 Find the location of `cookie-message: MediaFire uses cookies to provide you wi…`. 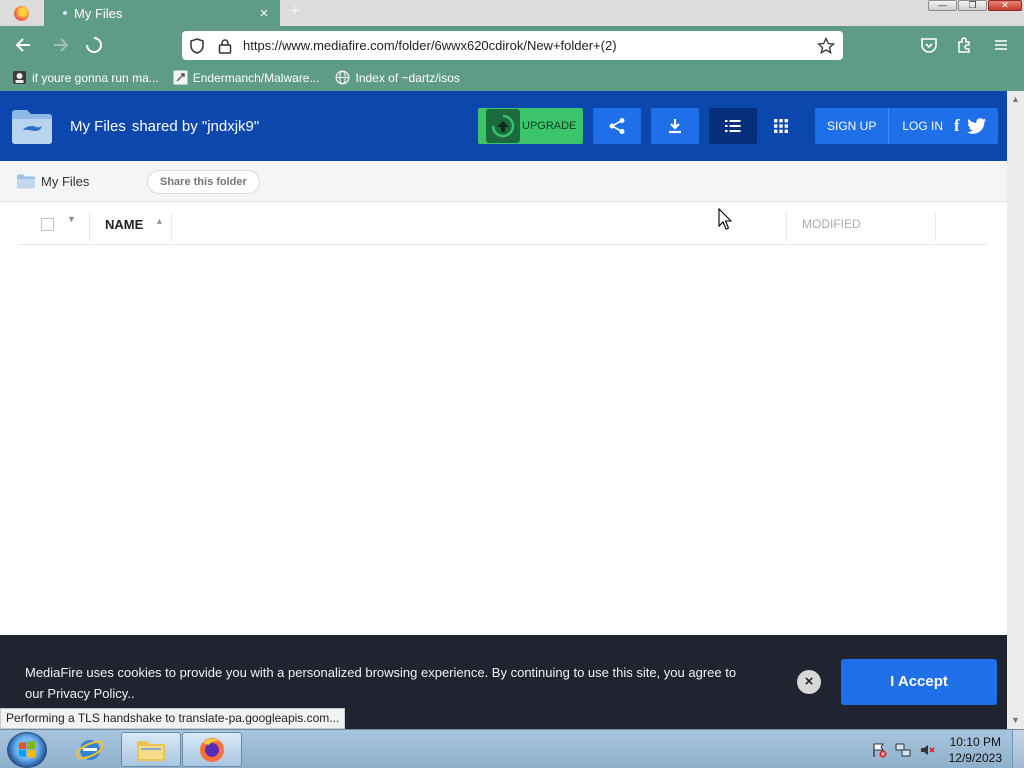

cookie-message: MediaFire uses cookies to provide you wi… is located at coordinates (381, 683).